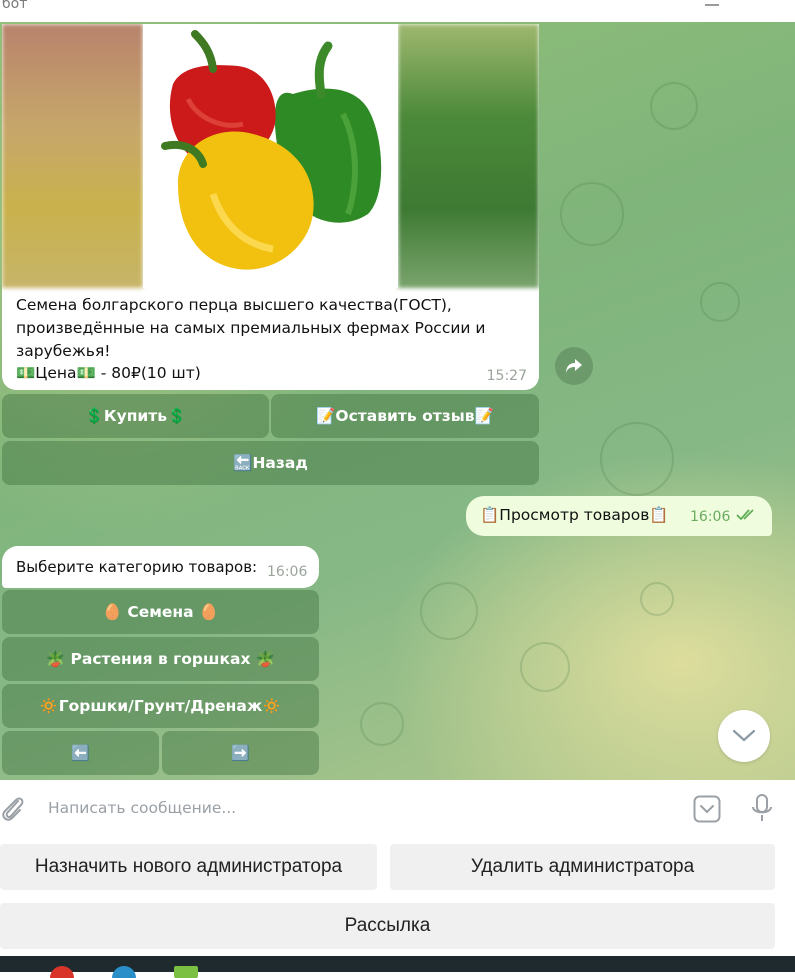 The image size is (795, 978). Describe the element at coordinates (574, 515) in the screenshot. I see `outgoing-message-text: 📋Просмотр товаров📋` at that location.